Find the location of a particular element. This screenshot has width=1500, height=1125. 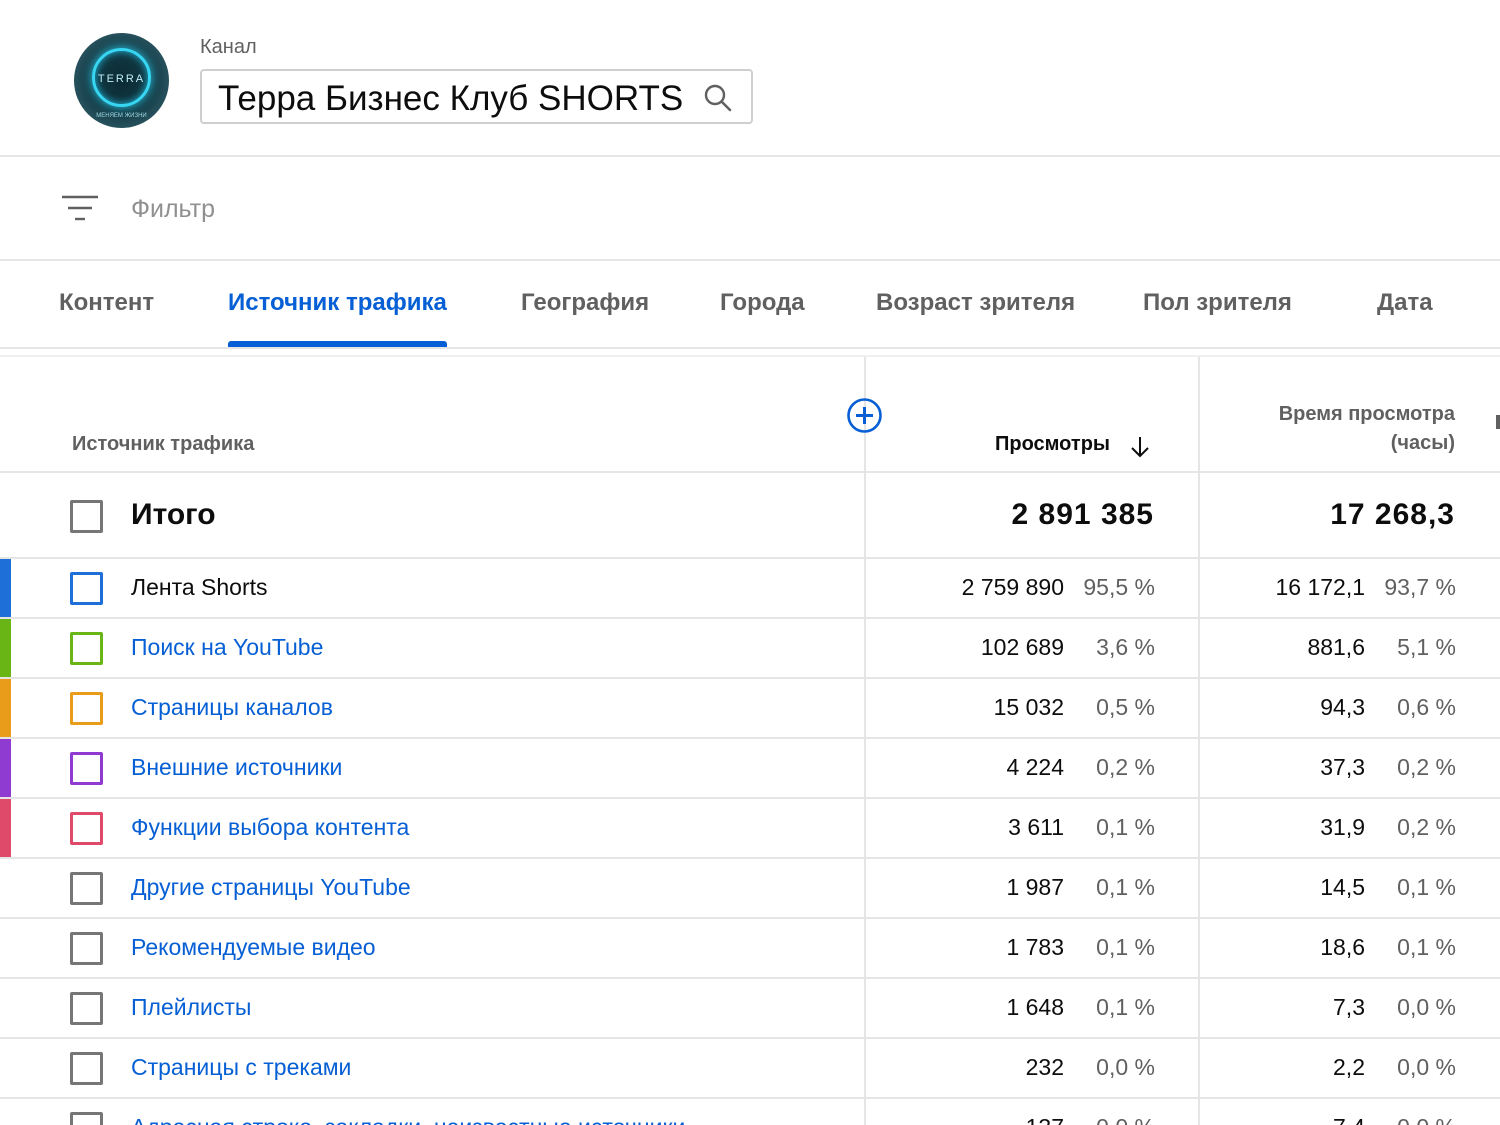

row-label-link: Функции выбора контента is located at coordinates (270, 827).